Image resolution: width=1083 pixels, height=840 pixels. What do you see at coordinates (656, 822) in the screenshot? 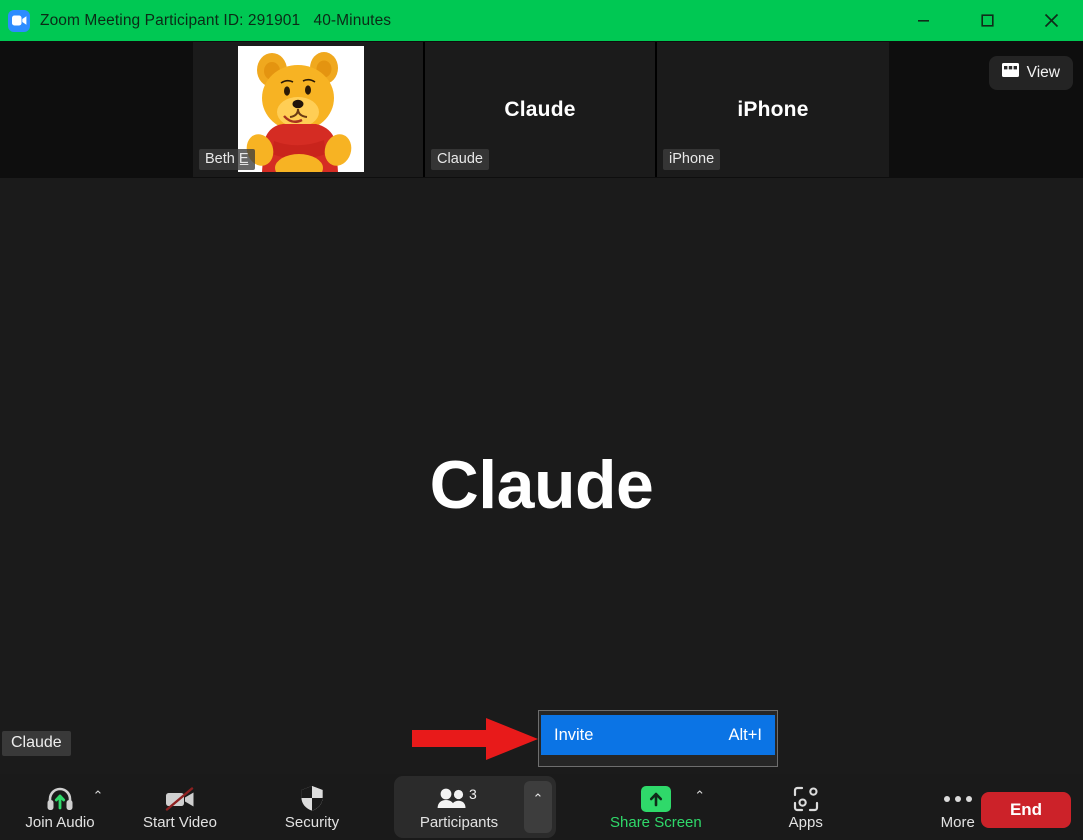
I see `share-screen-label: Share Screen` at bounding box center [656, 822].